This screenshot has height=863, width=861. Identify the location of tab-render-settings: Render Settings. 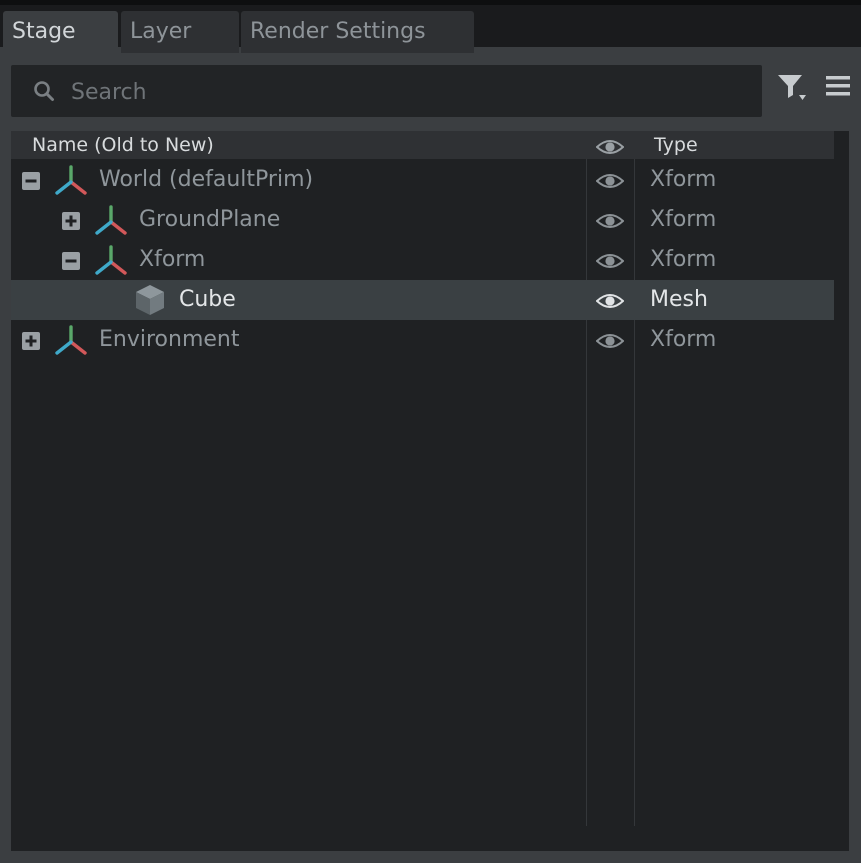
(357, 32).